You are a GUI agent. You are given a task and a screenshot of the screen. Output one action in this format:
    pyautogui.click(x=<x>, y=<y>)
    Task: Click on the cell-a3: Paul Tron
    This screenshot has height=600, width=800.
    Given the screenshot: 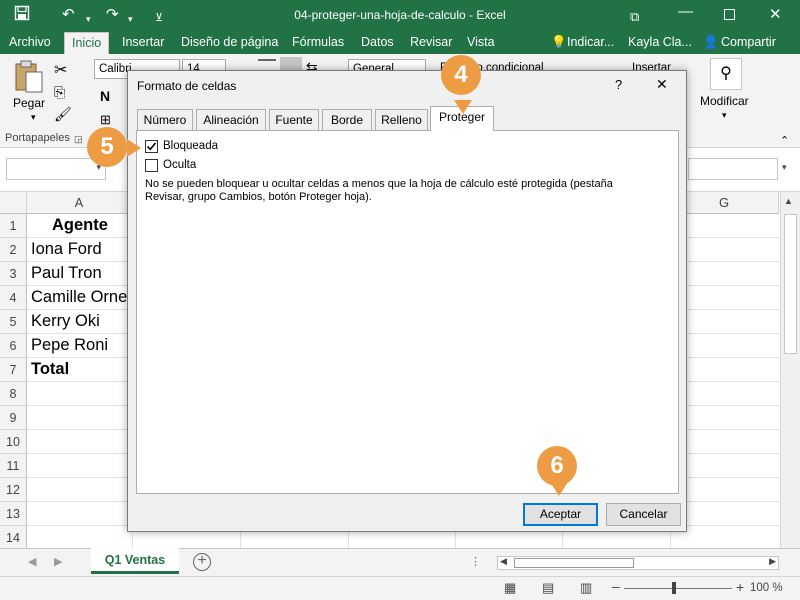 What is the action you would take?
    pyautogui.click(x=66, y=273)
    